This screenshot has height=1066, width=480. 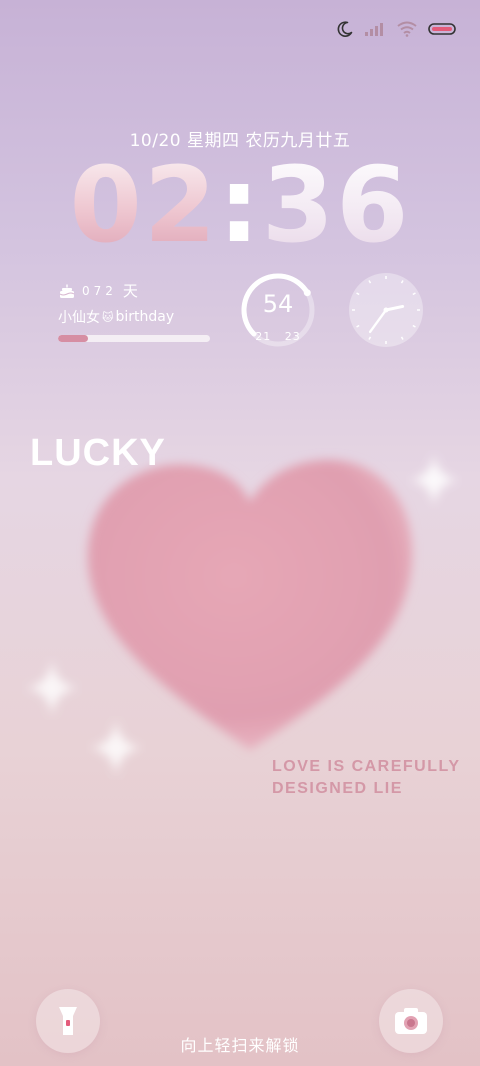 What do you see at coordinates (366, 766) in the screenshot?
I see `tagline-line-1: LOVE IS CAREFULLY` at bounding box center [366, 766].